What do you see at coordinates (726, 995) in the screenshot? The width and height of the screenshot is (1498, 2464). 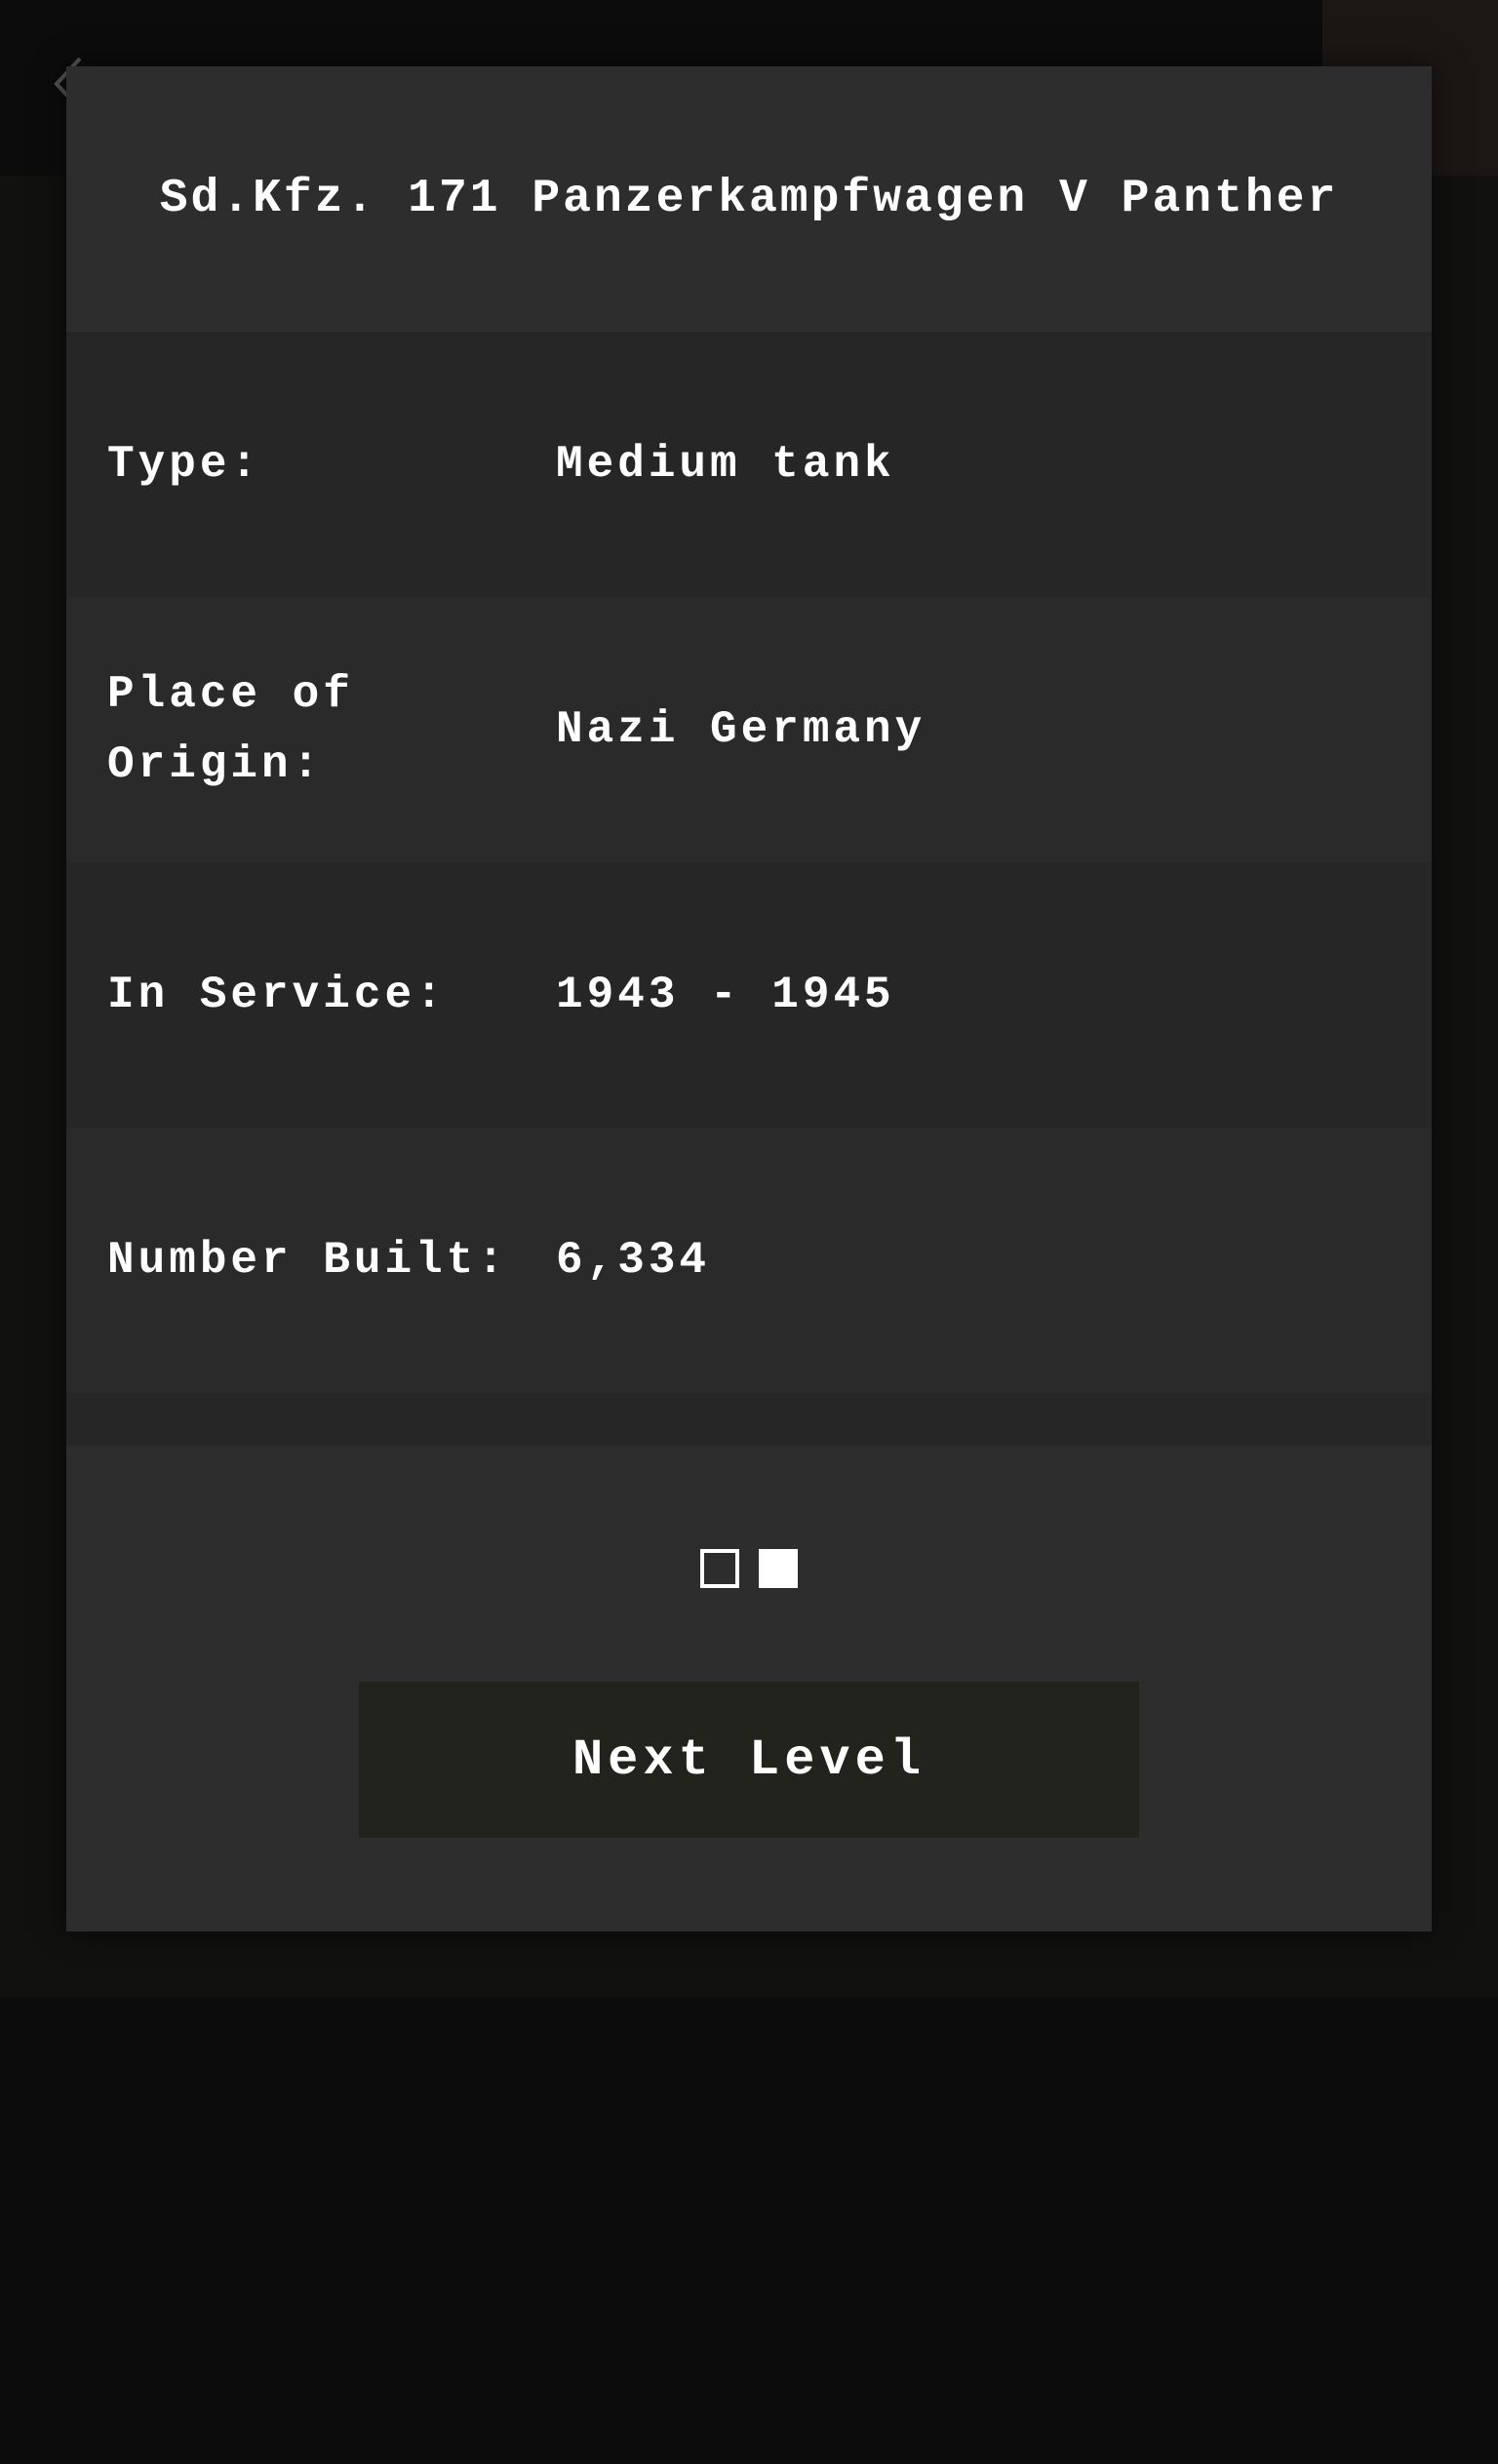 I see `row-value: 1943 - 1945` at bounding box center [726, 995].